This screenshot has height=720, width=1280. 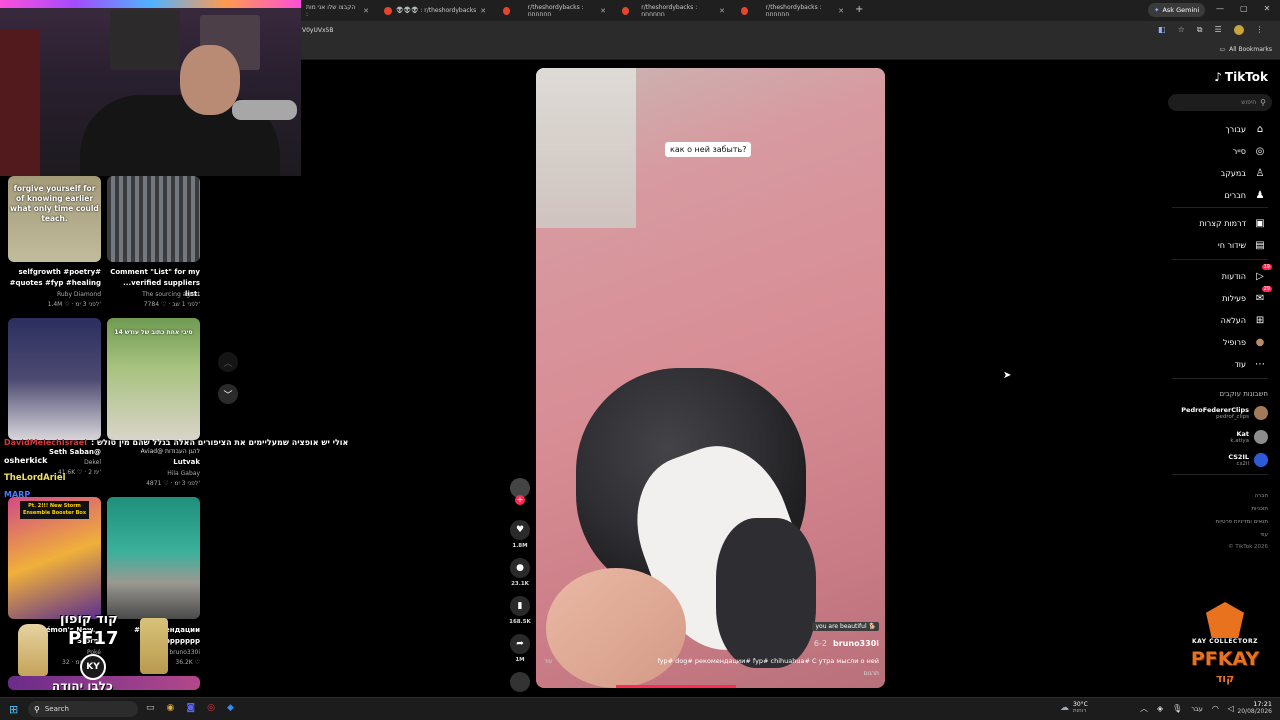 I want to click on browser-tab: 👽👽👽 : r/theshordybacks ✕, so click(x=435, y=10).